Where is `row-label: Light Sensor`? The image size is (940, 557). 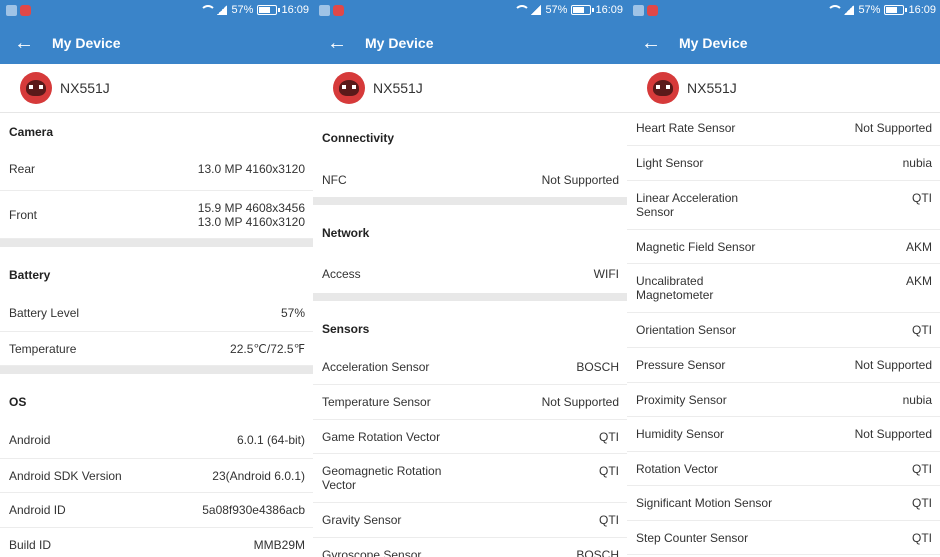
row-label: Light Sensor is located at coordinates (670, 163).